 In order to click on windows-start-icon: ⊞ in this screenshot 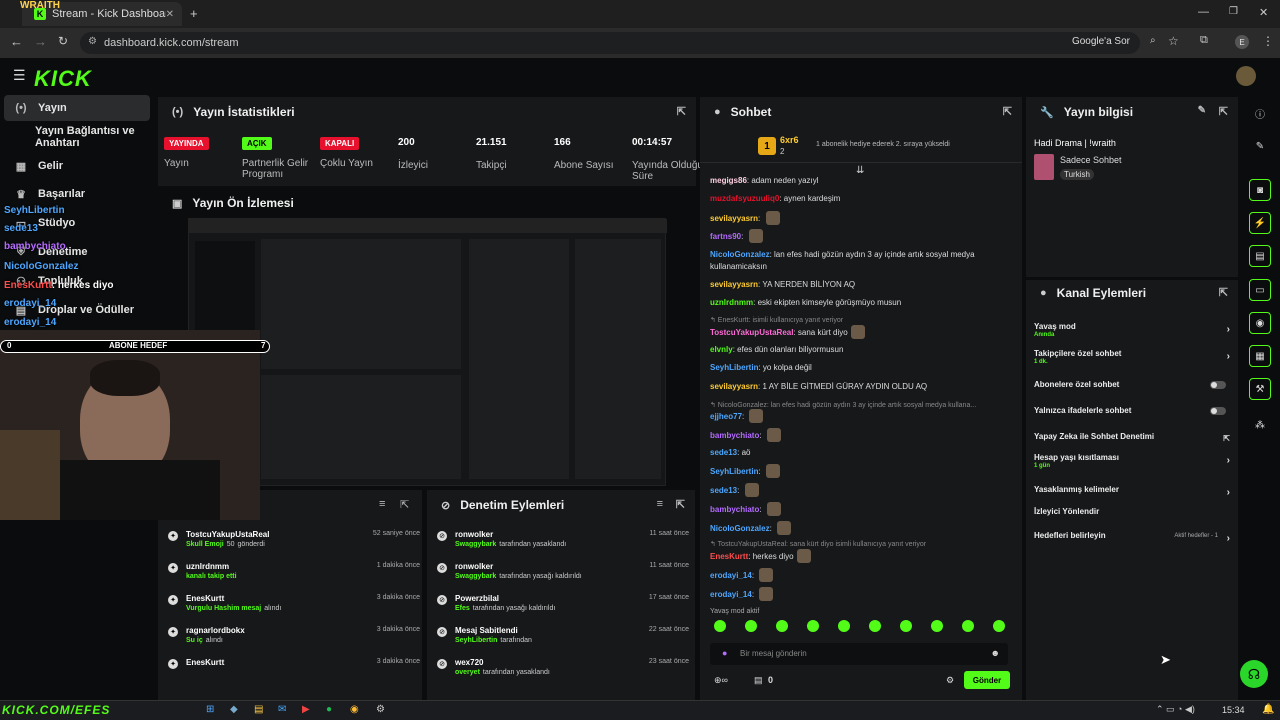, I will do `click(210, 709)`.